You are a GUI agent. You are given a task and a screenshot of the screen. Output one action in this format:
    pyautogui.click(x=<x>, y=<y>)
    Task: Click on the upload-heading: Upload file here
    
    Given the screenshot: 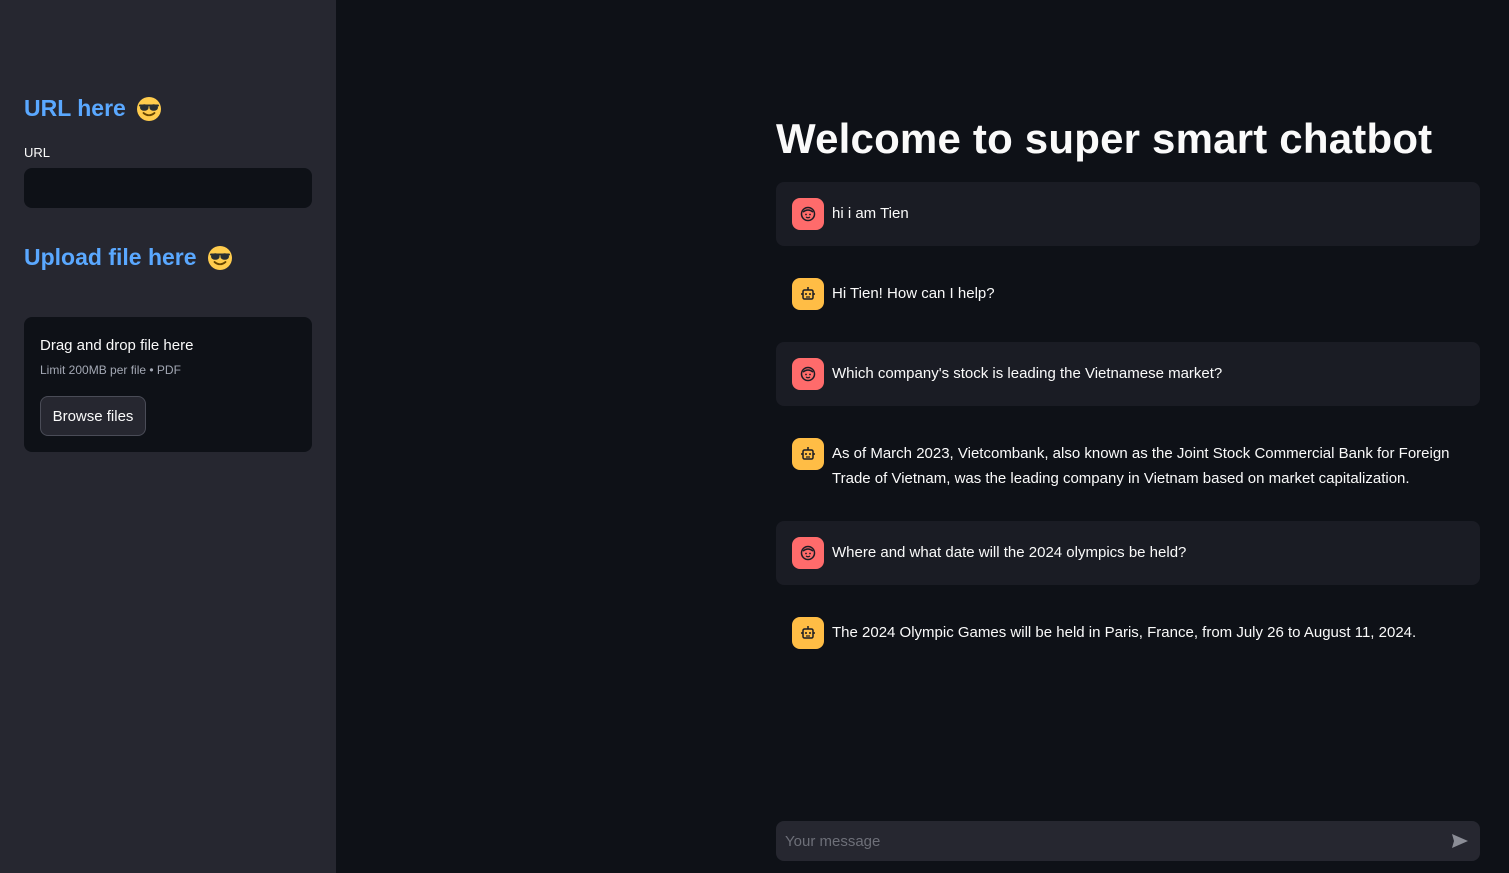 What is the action you would take?
    pyautogui.click(x=128, y=257)
    